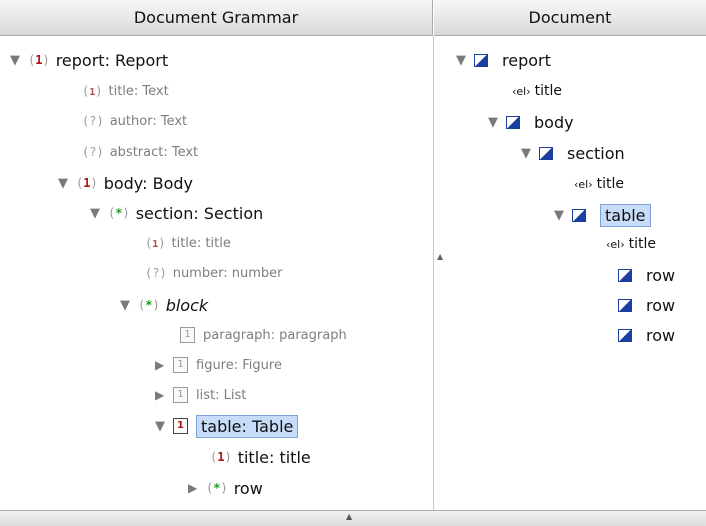  What do you see at coordinates (138, 91) in the screenshot?
I see `tree-row-label: title: Text` at bounding box center [138, 91].